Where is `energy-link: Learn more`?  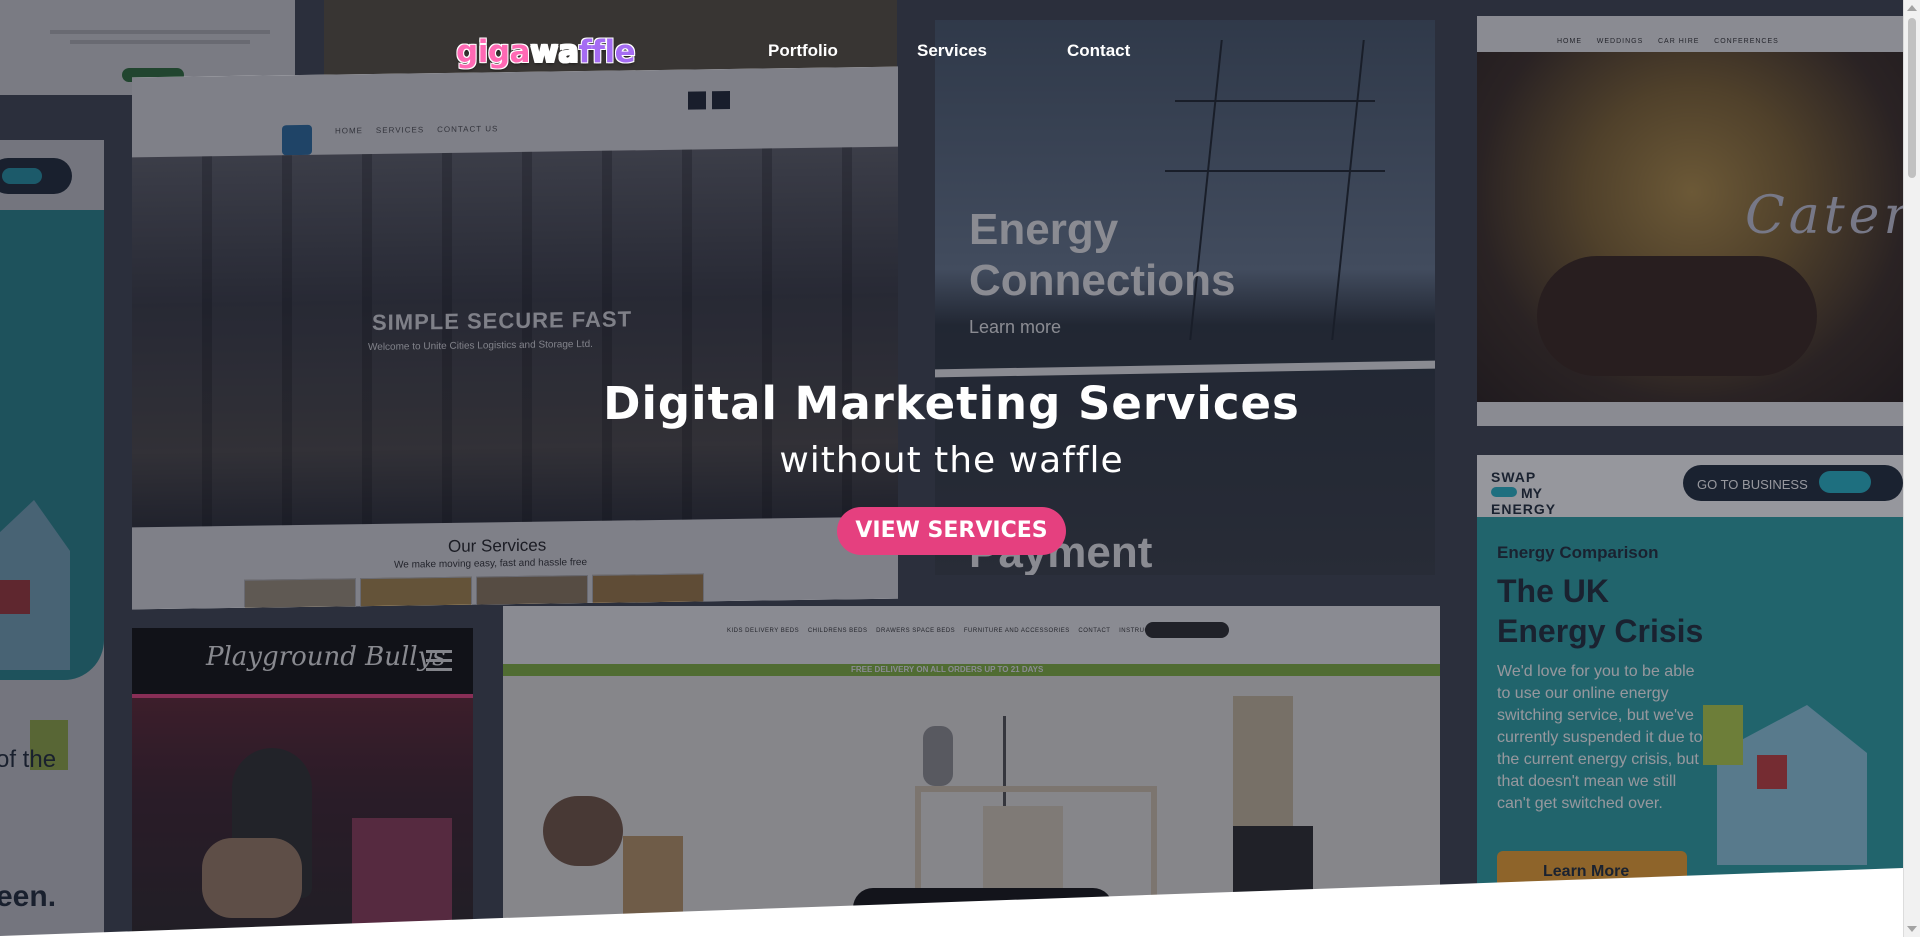 energy-link: Learn more is located at coordinates (1015, 327).